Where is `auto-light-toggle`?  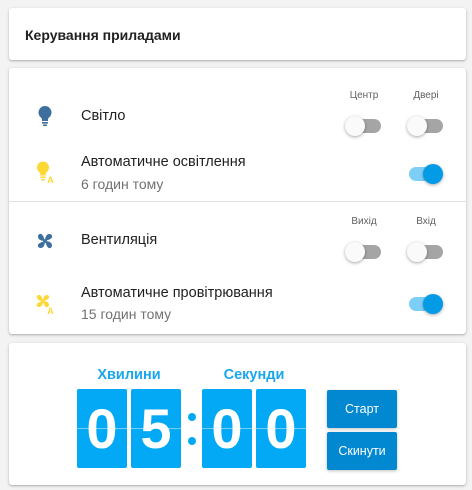 auto-light-toggle is located at coordinates (425, 174).